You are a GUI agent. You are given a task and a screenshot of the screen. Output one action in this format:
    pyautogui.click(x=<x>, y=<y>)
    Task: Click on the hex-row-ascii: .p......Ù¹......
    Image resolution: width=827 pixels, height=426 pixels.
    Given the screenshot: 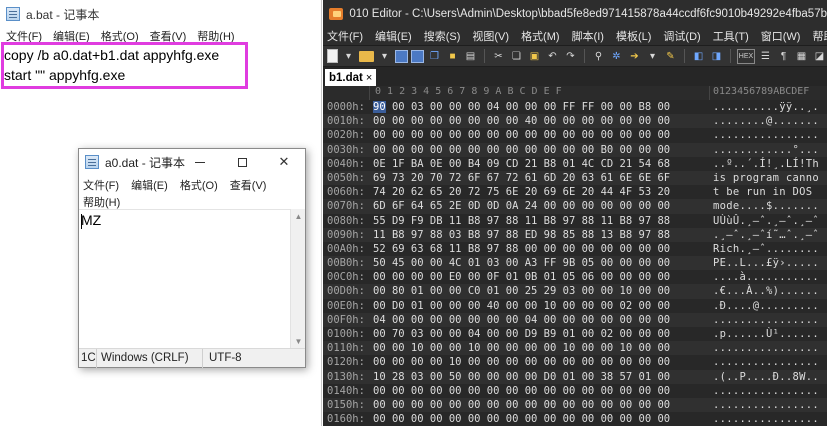 What is the action you would take?
    pyautogui.click(x=766, y=334)
    